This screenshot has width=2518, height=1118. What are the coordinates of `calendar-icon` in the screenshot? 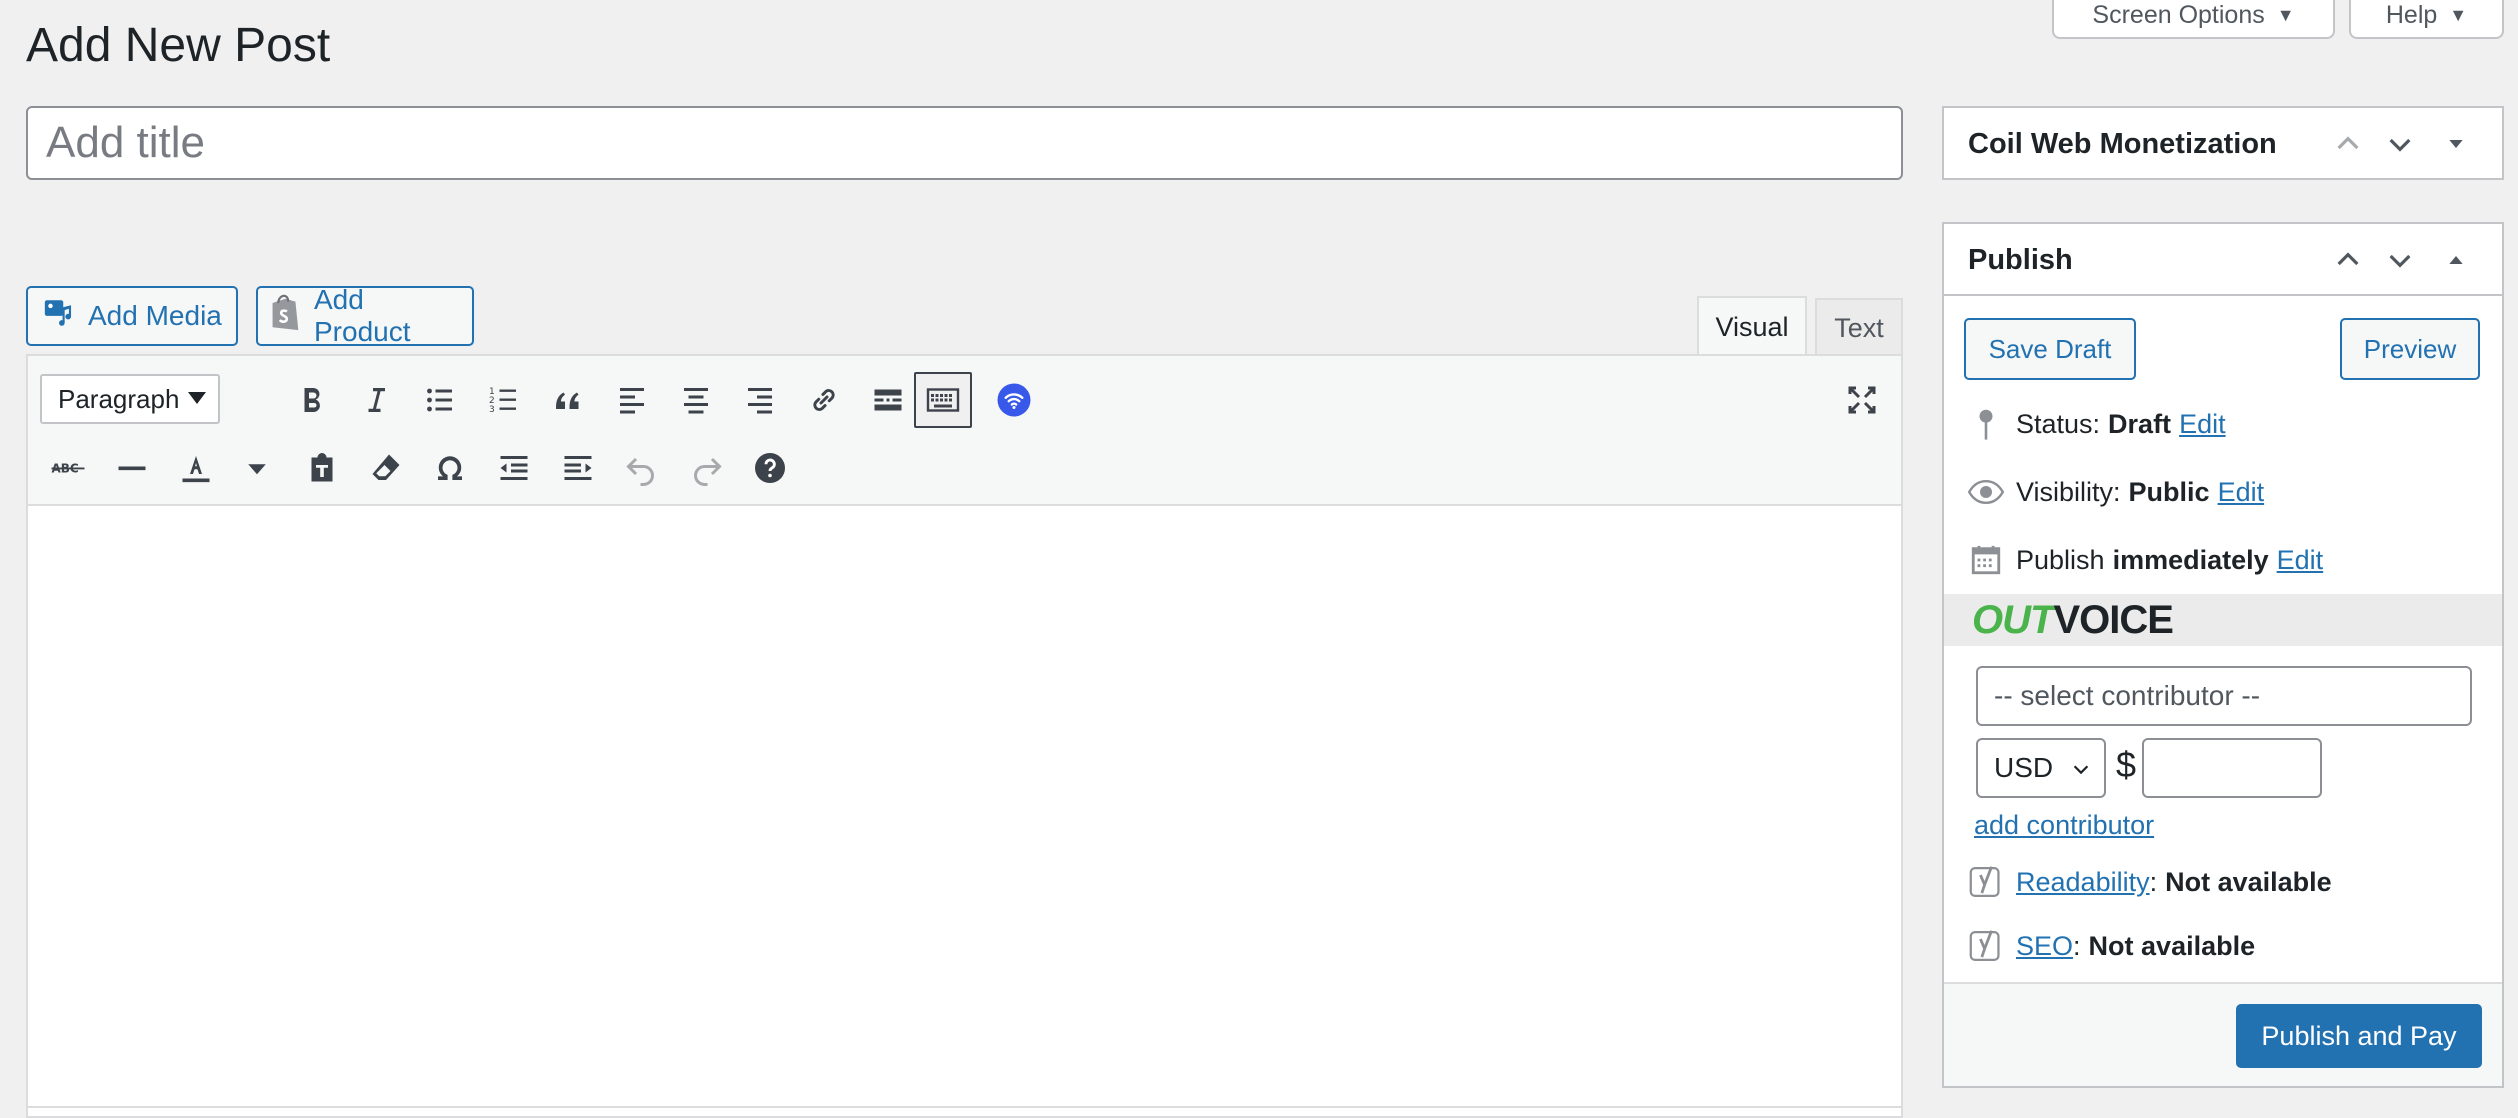 It's located at (1986, 560).